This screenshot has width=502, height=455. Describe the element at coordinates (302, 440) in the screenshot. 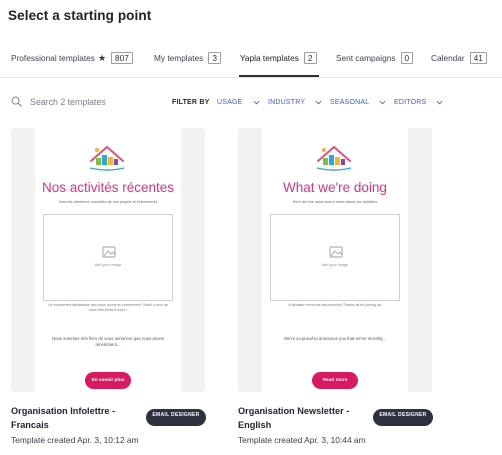

I see `template-created-date: Template created Apr. 3, 10:44 am` at that location.